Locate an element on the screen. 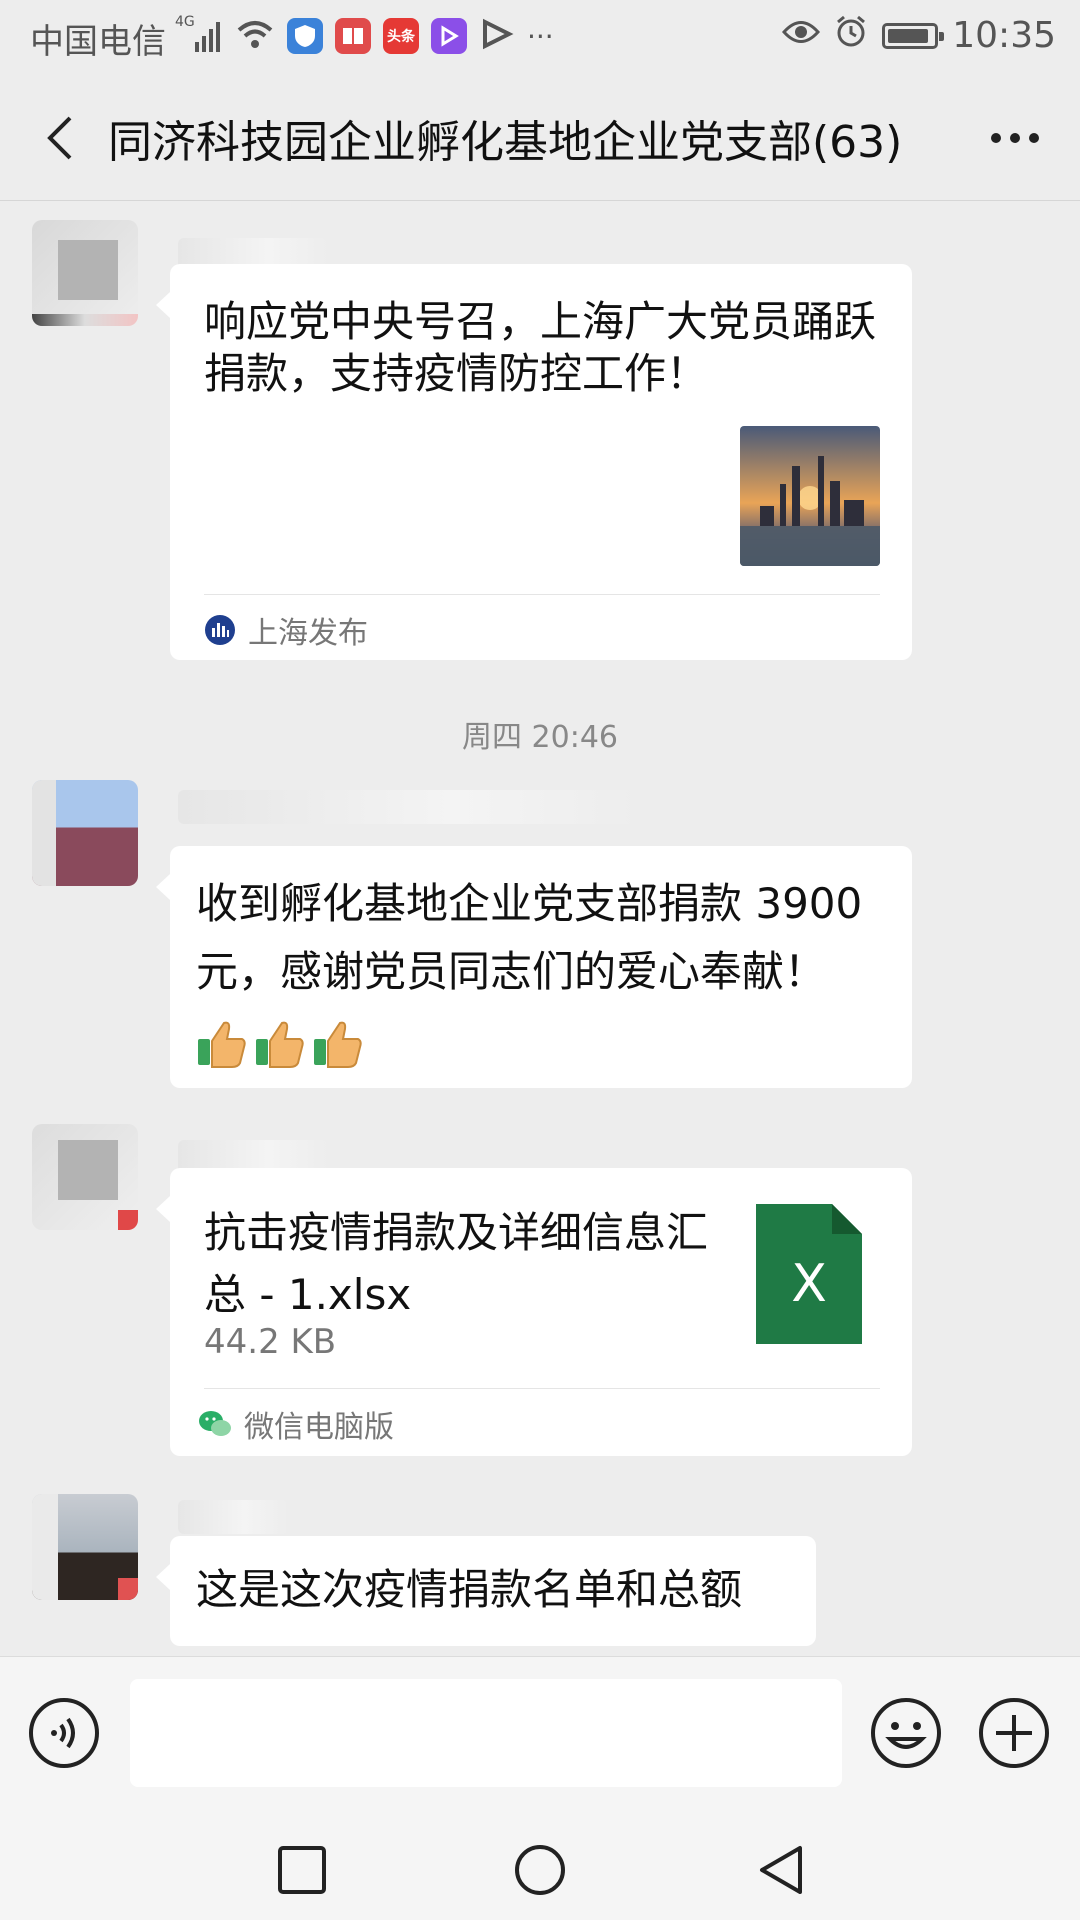 The image size is (1080, 1920). emoji-icon is located at coordinates (906, 1733).